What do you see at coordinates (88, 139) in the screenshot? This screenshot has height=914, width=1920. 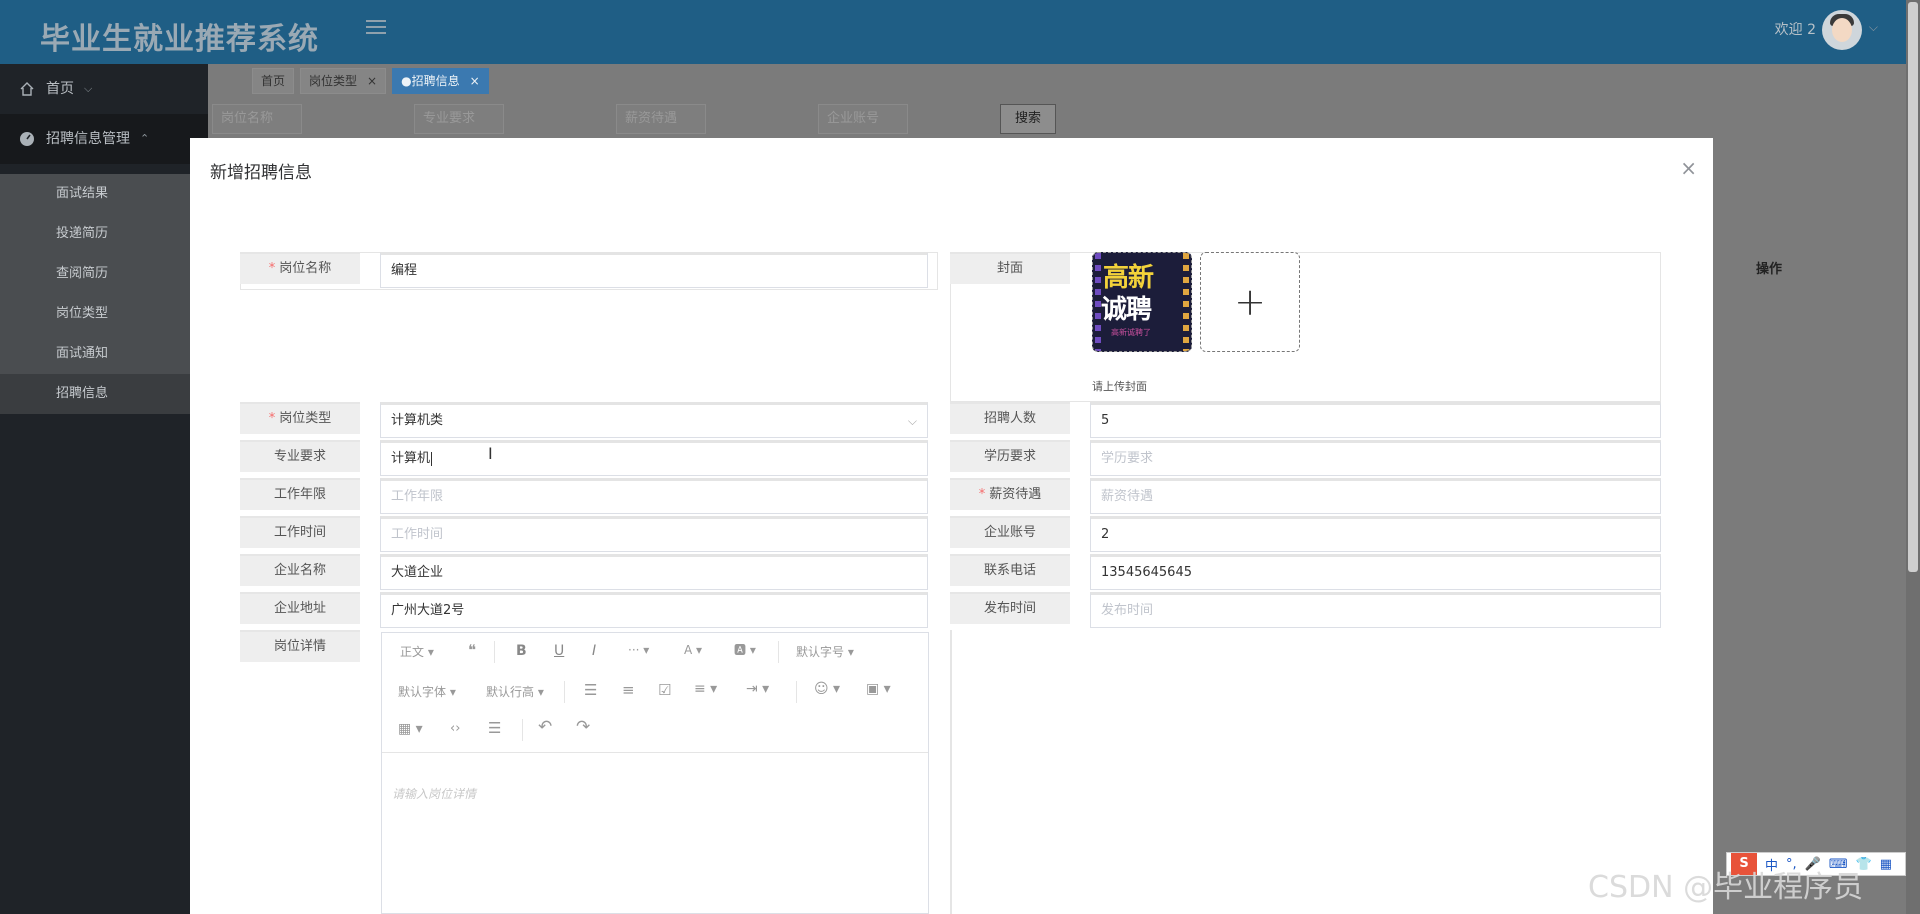 I see `sidebar-item-label: 招聘信息管理` at bounding box center [88, 139].